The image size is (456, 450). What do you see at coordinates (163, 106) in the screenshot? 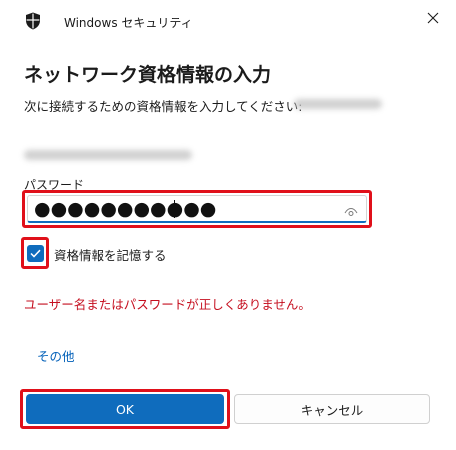
I see `instruction-text: 次に接続するための資格情報を入力してください:` at bounding box center [163, 106].